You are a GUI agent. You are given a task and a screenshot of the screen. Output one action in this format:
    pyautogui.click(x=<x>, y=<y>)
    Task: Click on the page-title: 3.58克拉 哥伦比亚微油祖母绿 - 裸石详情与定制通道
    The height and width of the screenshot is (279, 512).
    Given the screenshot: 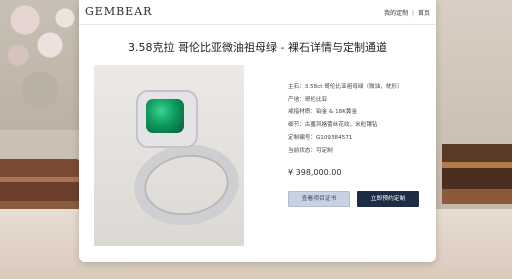 What is the action you would take?
    pyautogui.click(x=257, y=47)
    